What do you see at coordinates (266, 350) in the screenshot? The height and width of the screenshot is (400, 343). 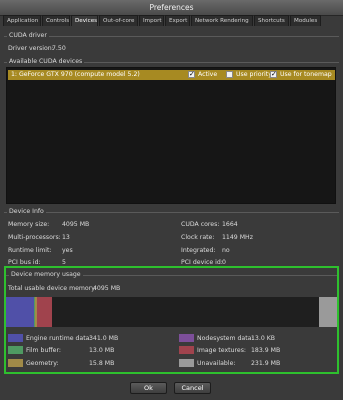 I see `image-textures-value: 183.9 MB` at bounding box center [266, 350].